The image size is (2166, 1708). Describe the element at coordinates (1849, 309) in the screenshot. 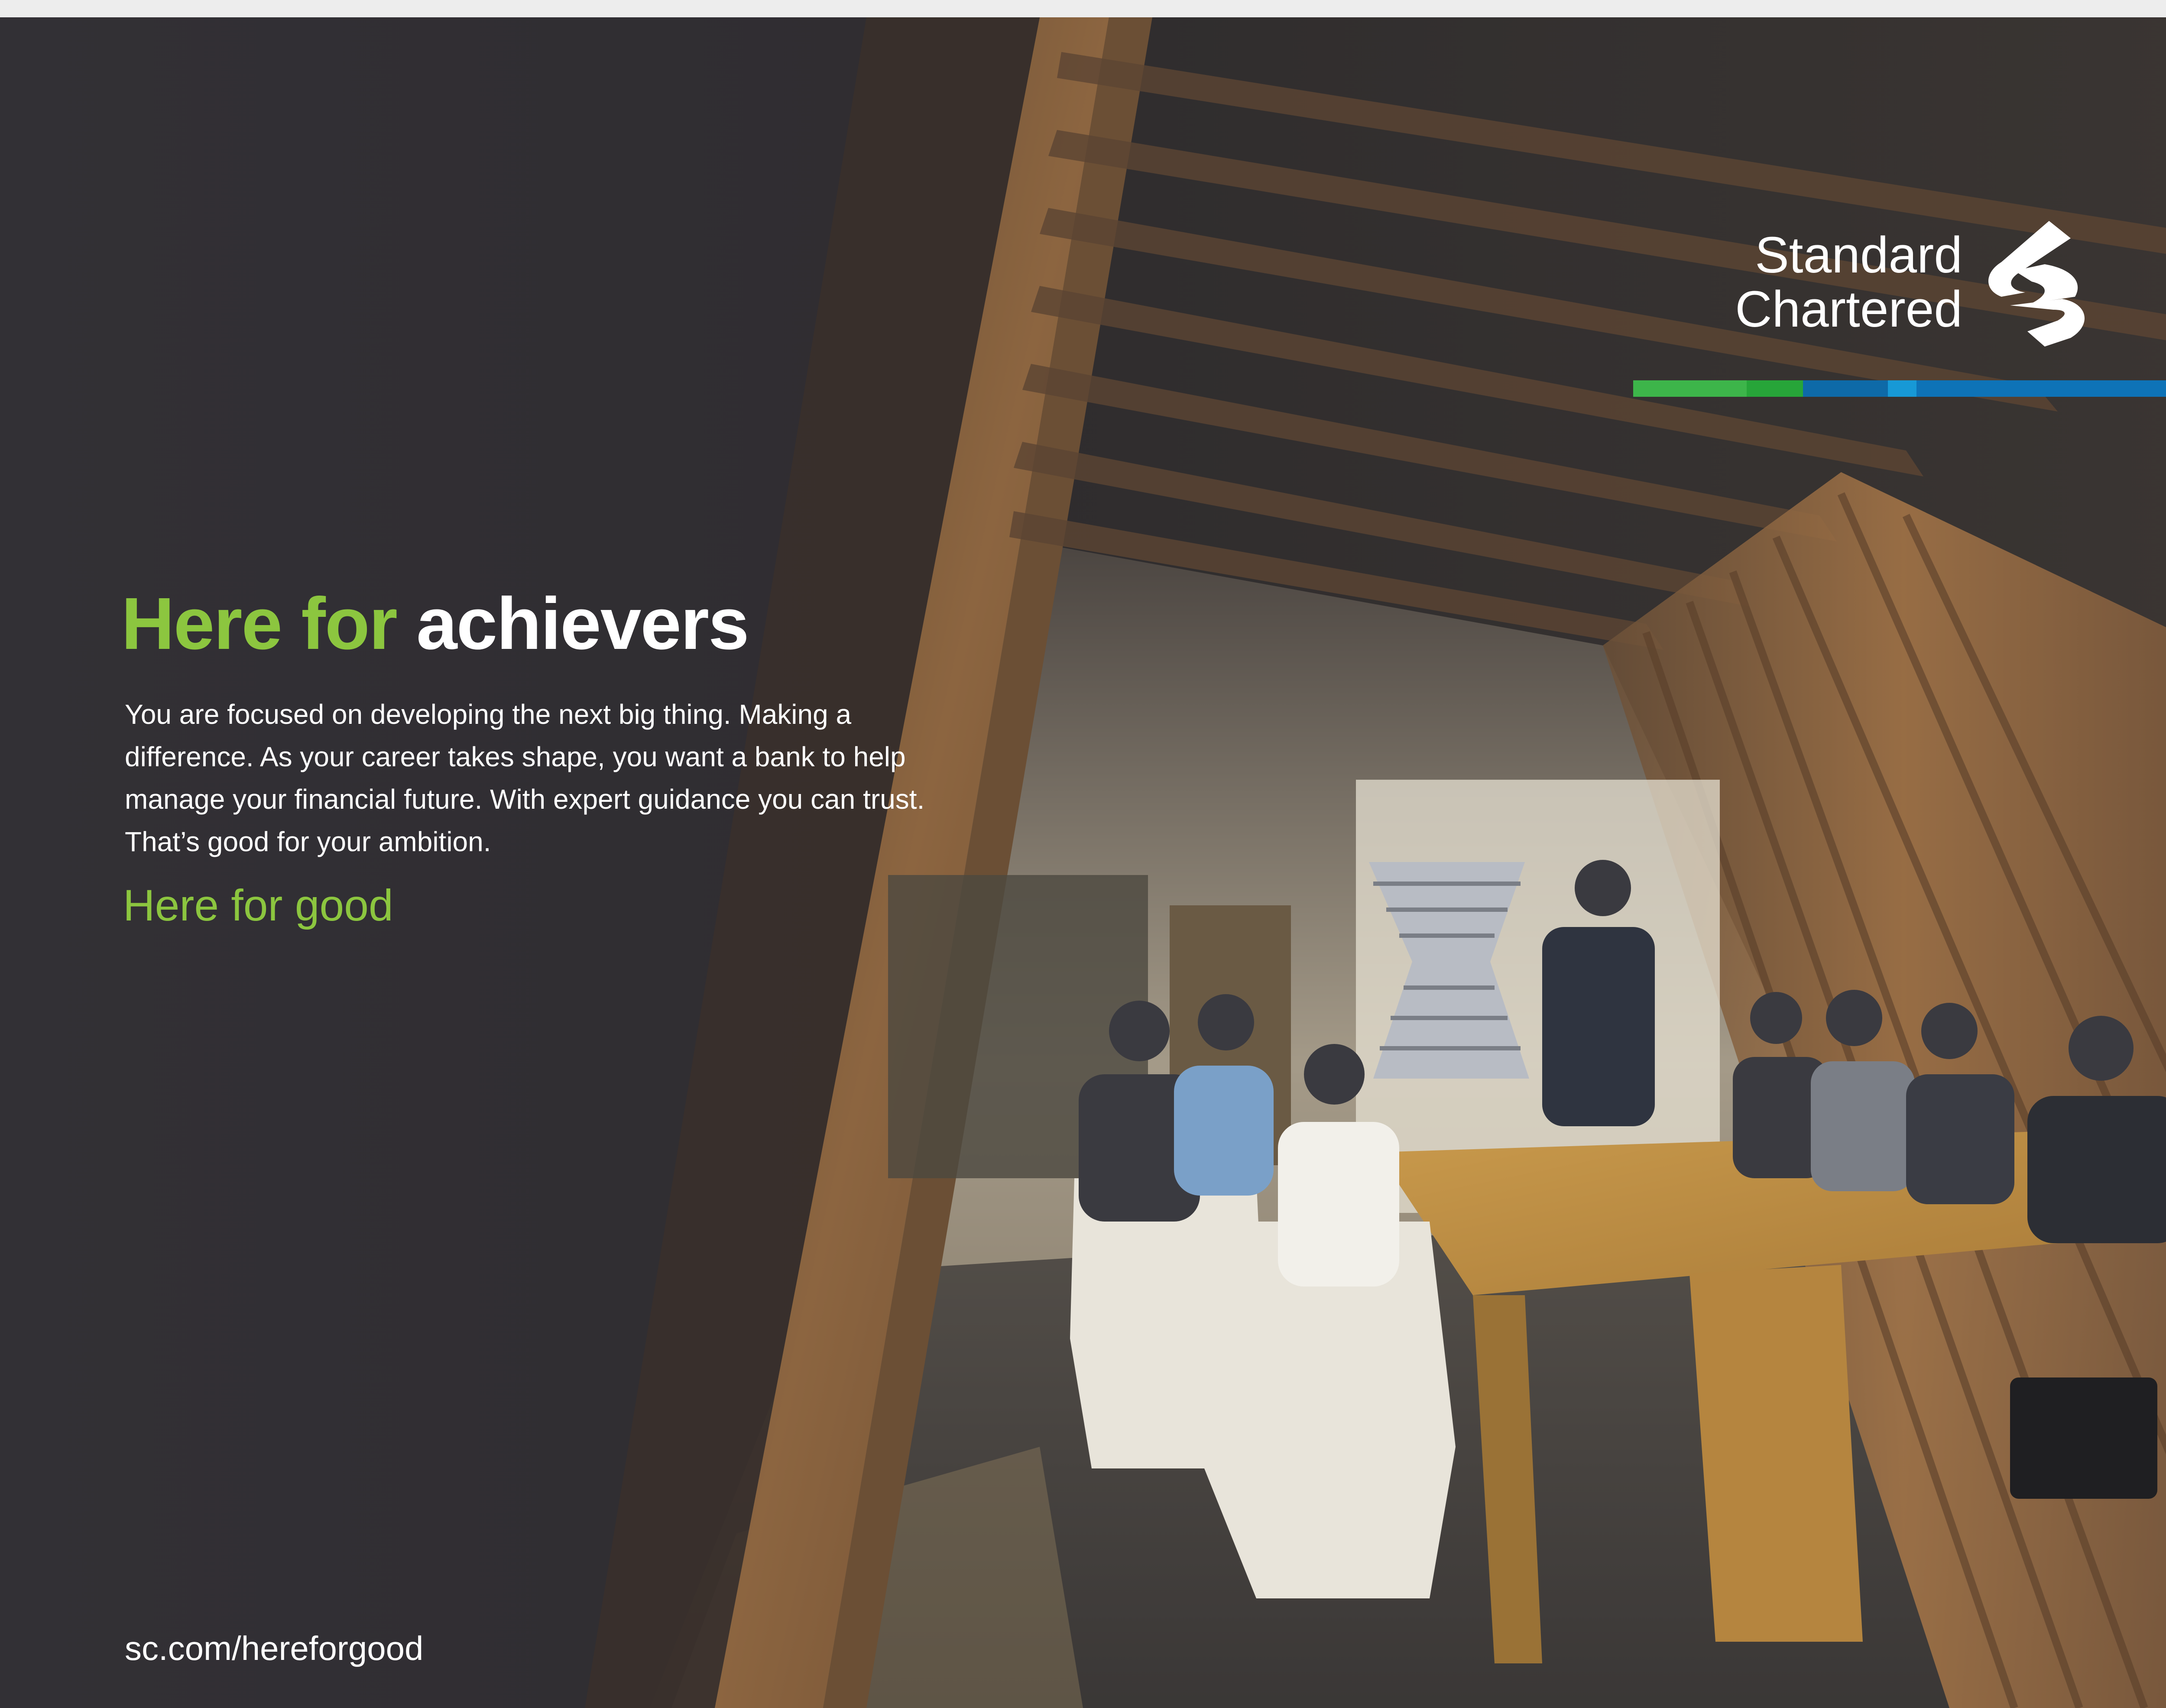

I see `logo-line-2: Chartered` at that location.